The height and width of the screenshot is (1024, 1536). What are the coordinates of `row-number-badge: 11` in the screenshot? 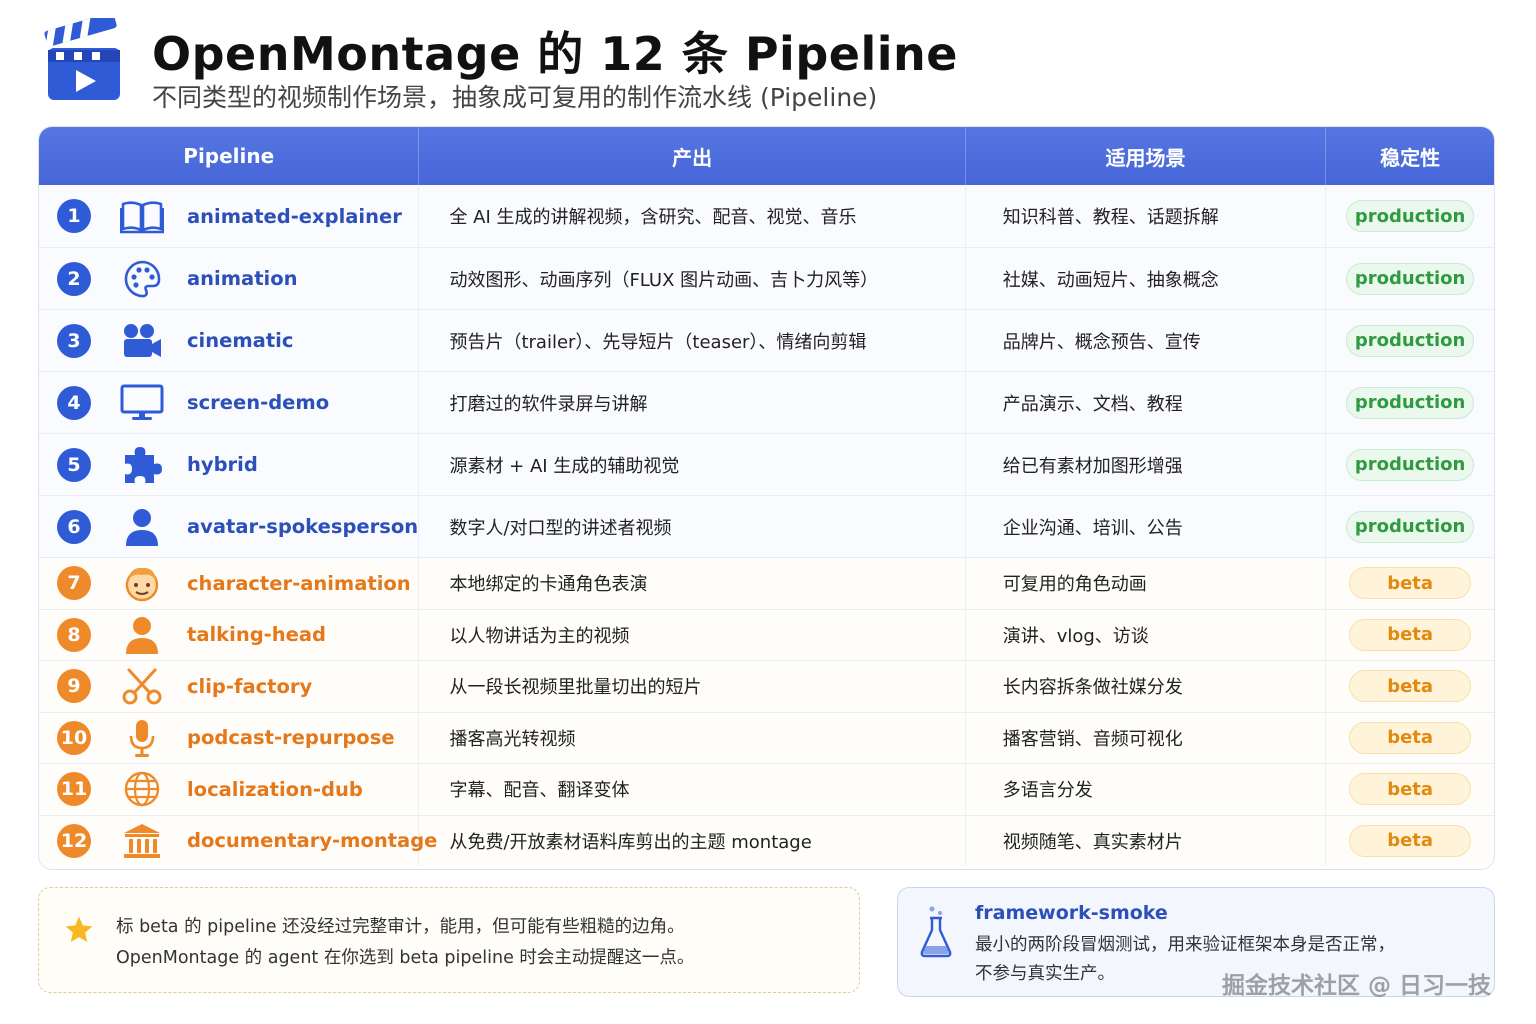 It's located at (74, 789).